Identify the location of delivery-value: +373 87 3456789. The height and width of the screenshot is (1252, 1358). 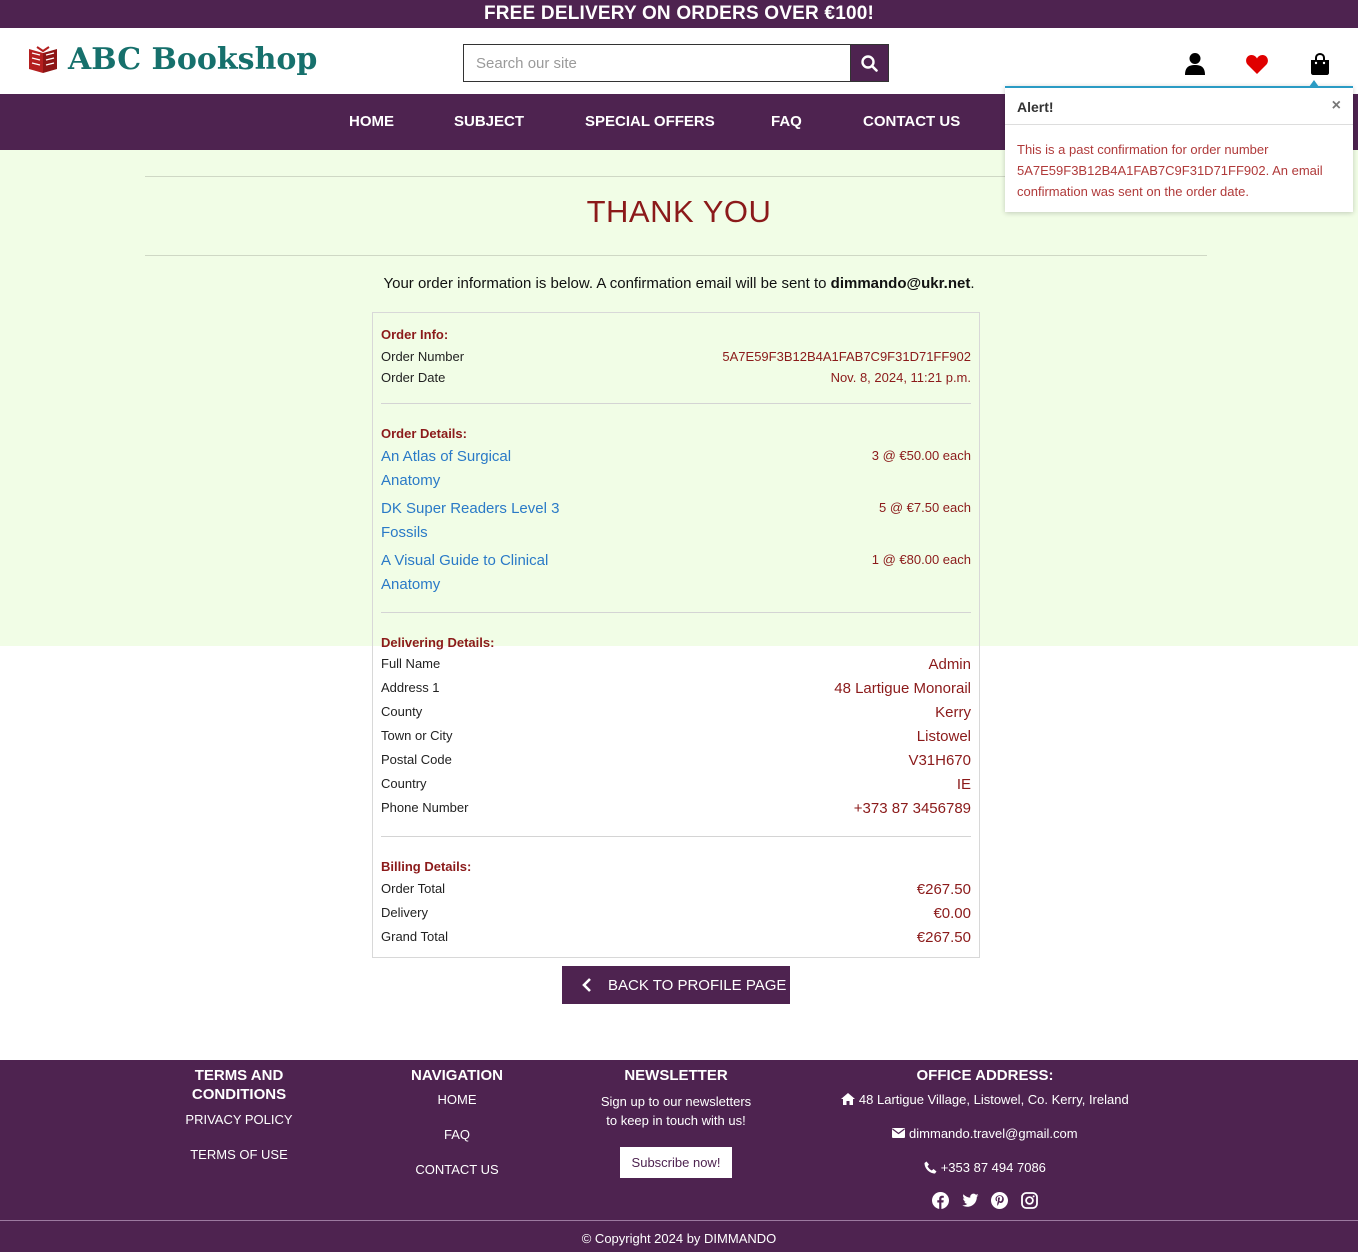
(912, 808).